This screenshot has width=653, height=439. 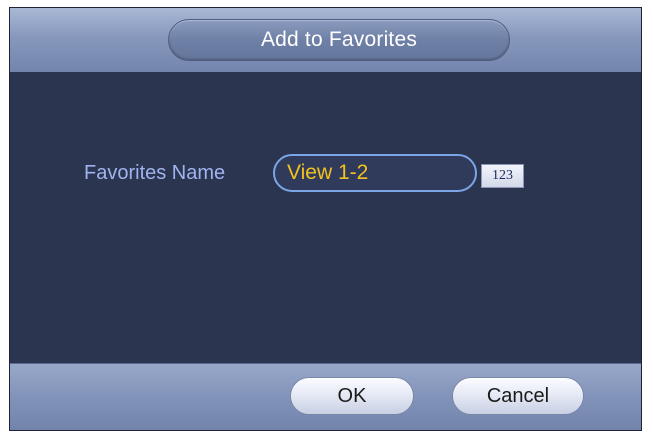 What do you see at coordinates (352, 396) in the screenshot?
I see `ok-button: OK` at bounding box center [352, 396].